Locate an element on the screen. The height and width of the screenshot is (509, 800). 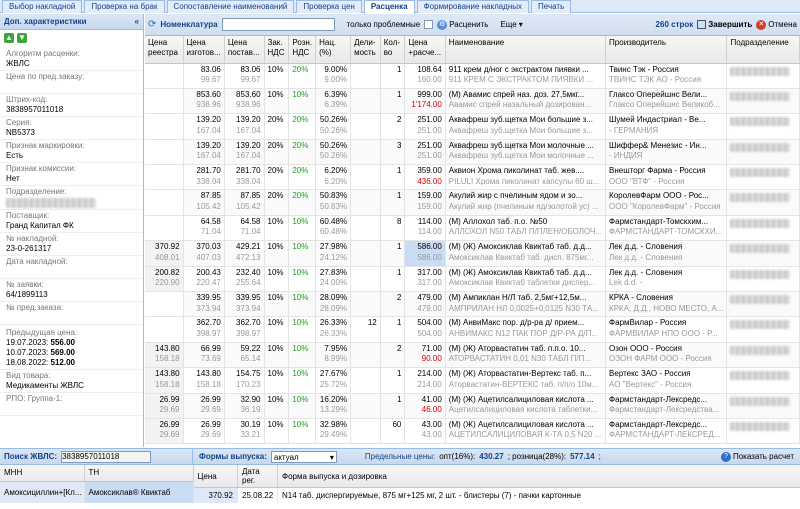
qty-cell: 60 is located at coordinates (393, 431).